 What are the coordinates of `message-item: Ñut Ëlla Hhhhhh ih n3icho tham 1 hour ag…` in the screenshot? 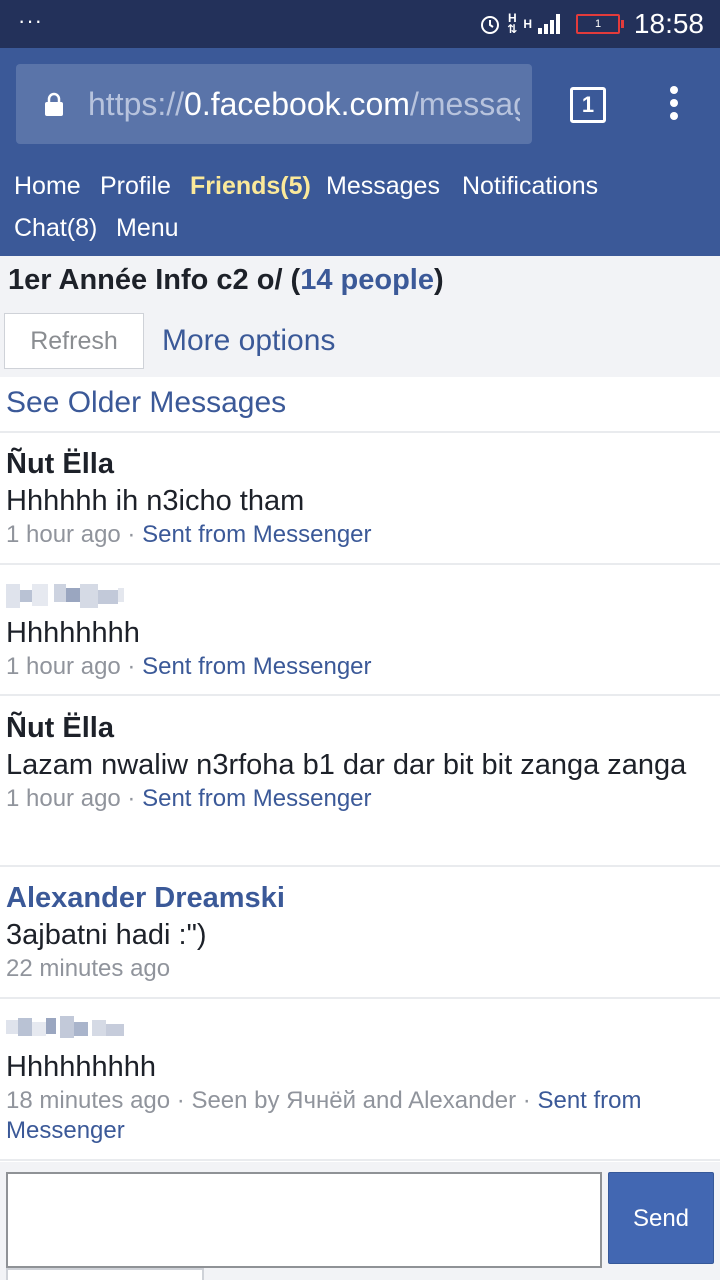 It's located at (358, 498).